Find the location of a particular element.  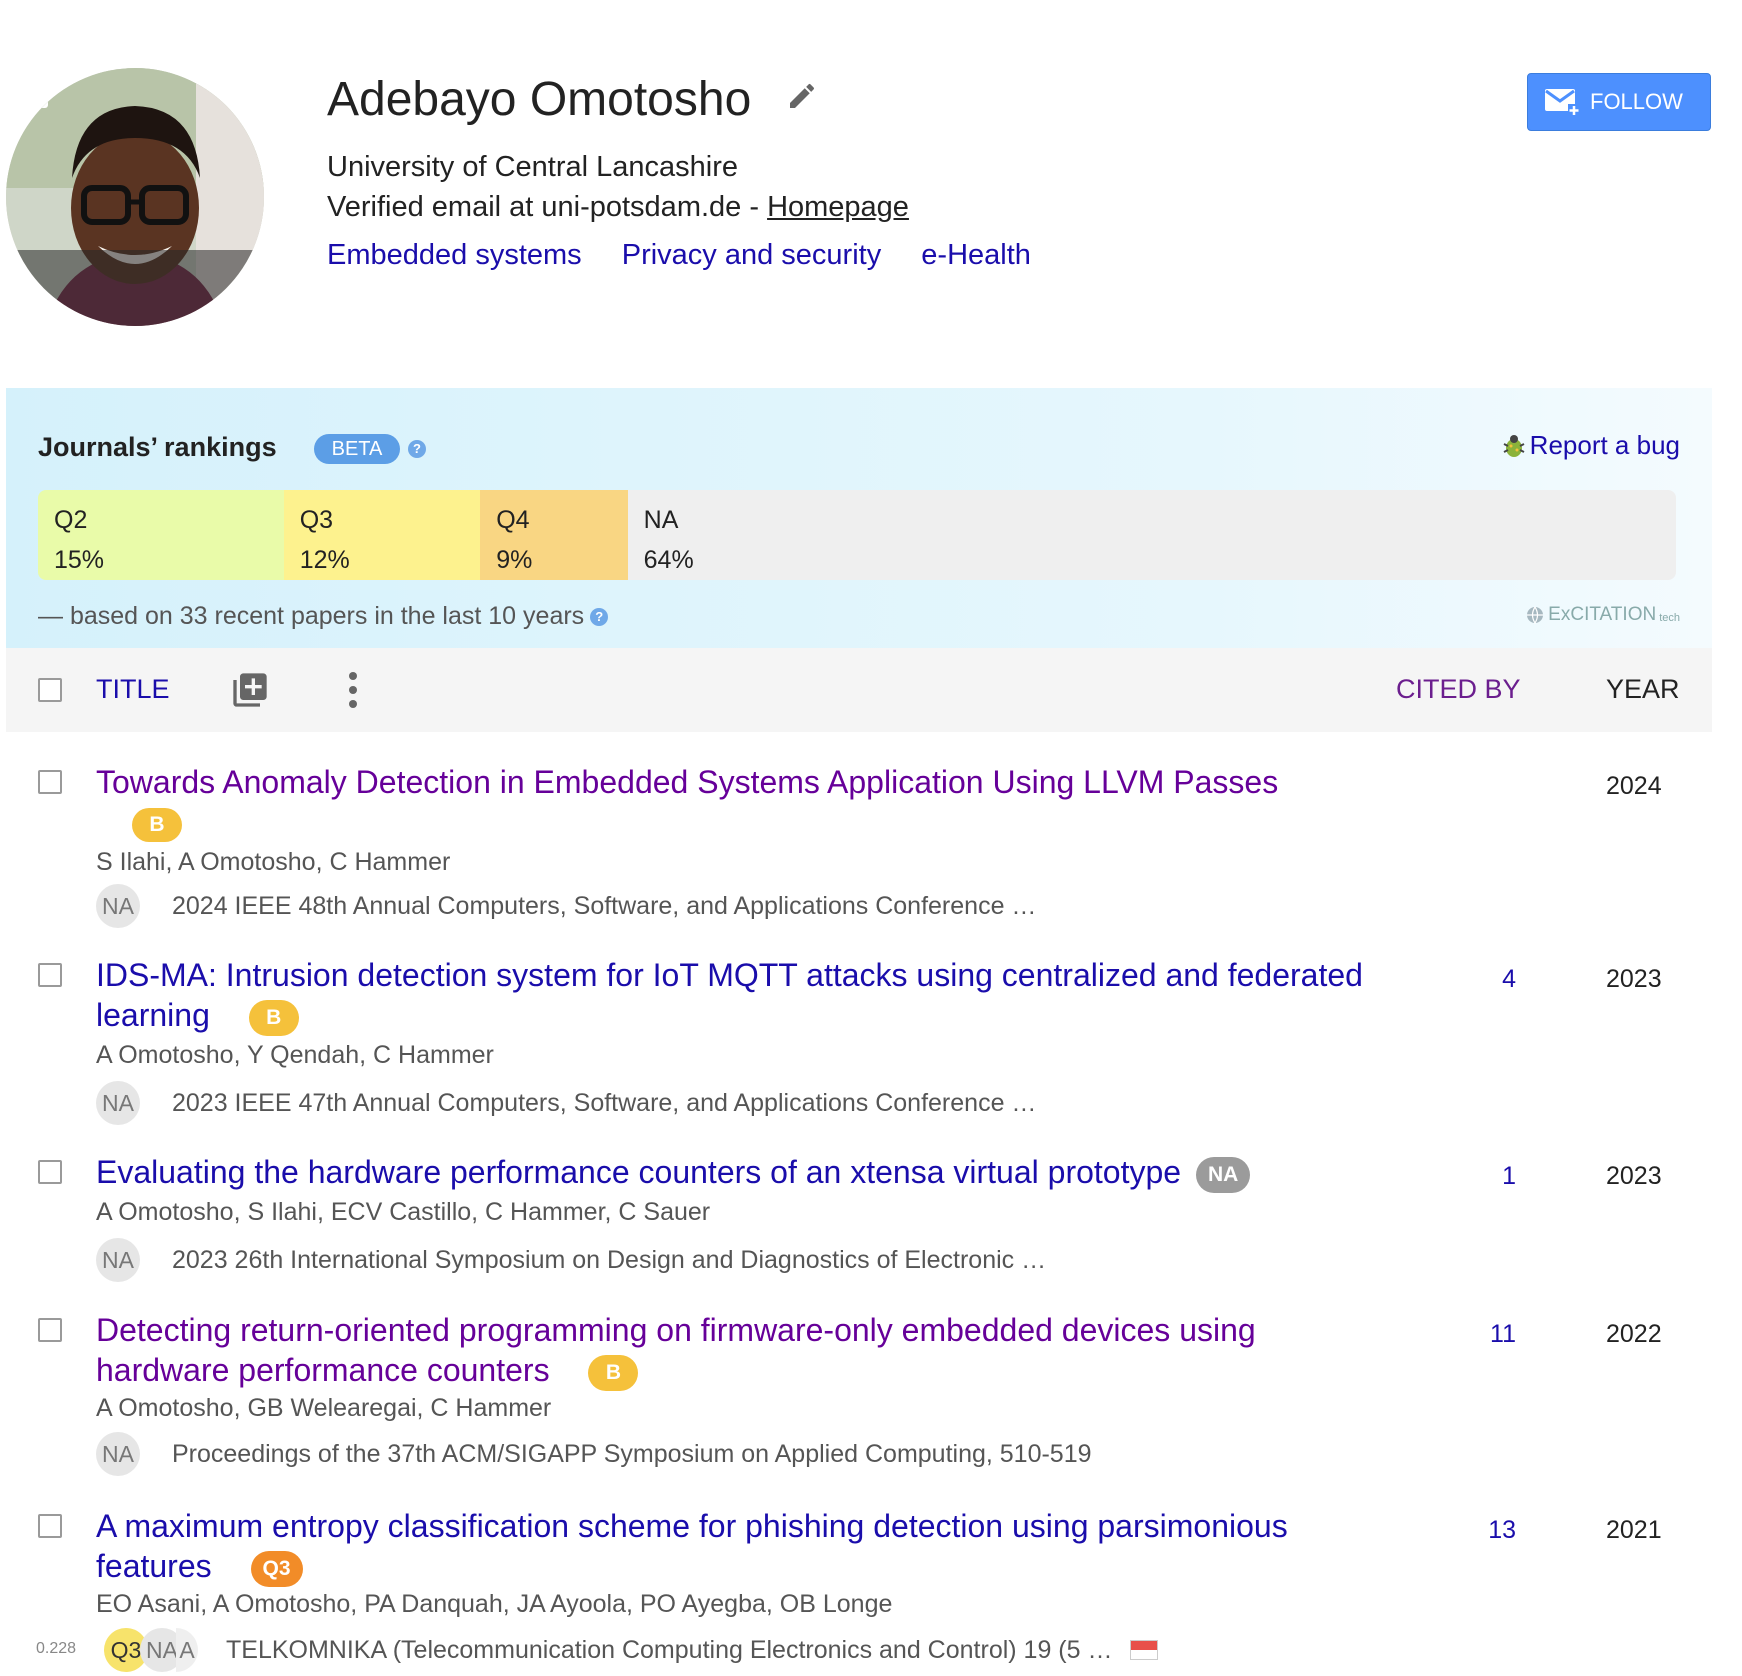

segment-q3: Q3 12% is located at coordinates (382, 535).